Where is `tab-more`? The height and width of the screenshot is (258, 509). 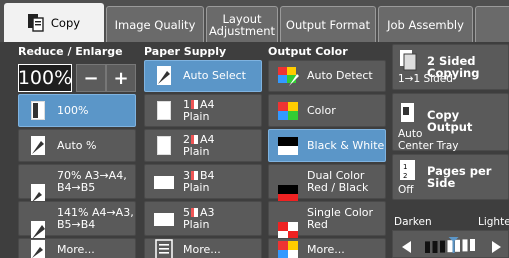 tab-more is located at coordinates (492, 24).